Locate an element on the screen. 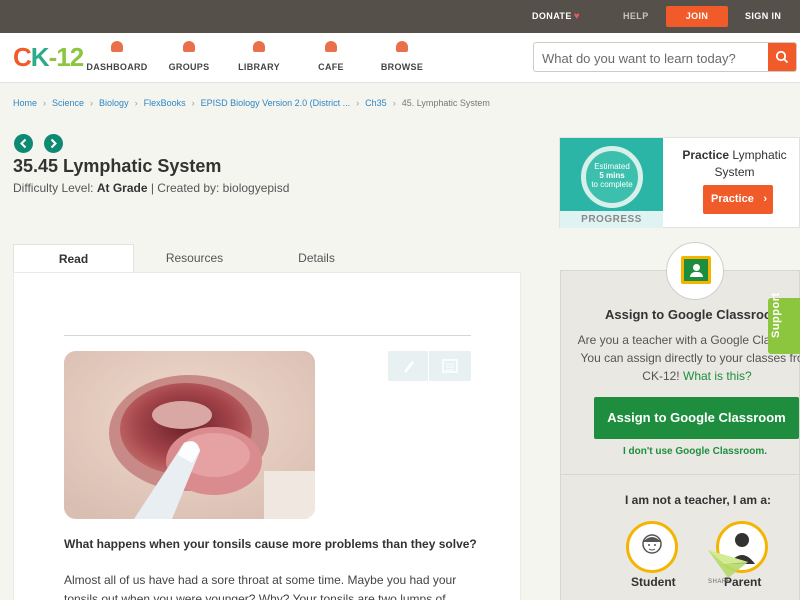  practice-thumbnail: Estimated 5 mins to complete PROGRESS is located at coordinates (611, 183).